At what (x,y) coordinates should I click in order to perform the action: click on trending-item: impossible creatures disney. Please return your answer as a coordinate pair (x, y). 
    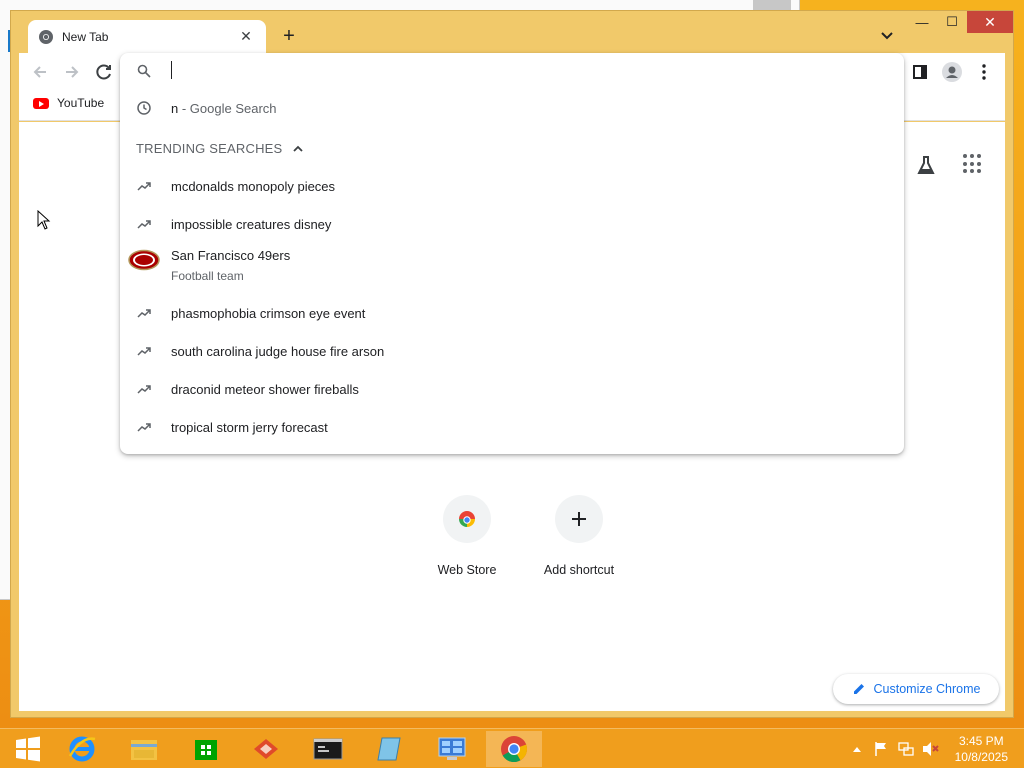
    Looking at the image, I should click on (512, 224).